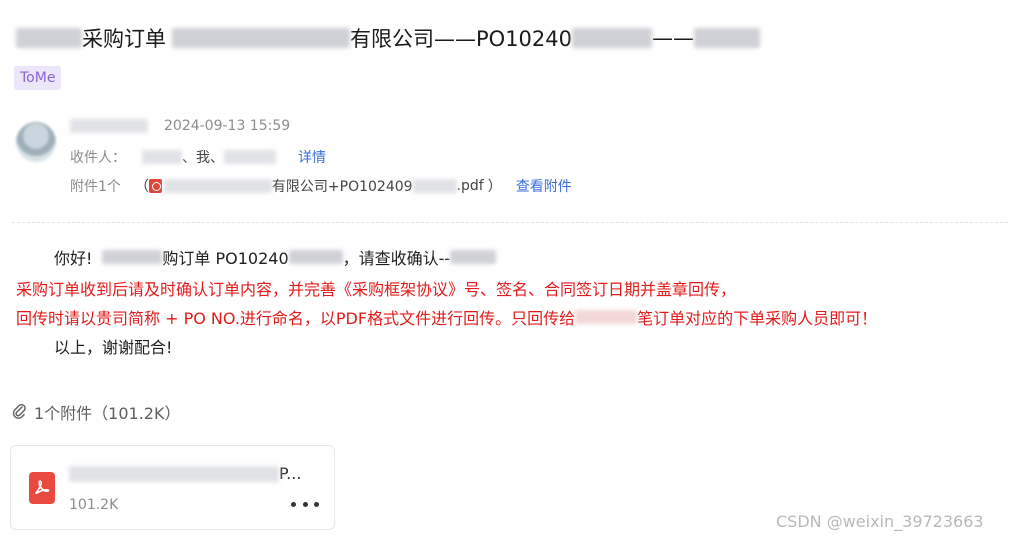  What do you see at coordinates (172, 487) in the screenshot?
I see `attachment-card: P... 101.2K` at bounding box center [172, 487].